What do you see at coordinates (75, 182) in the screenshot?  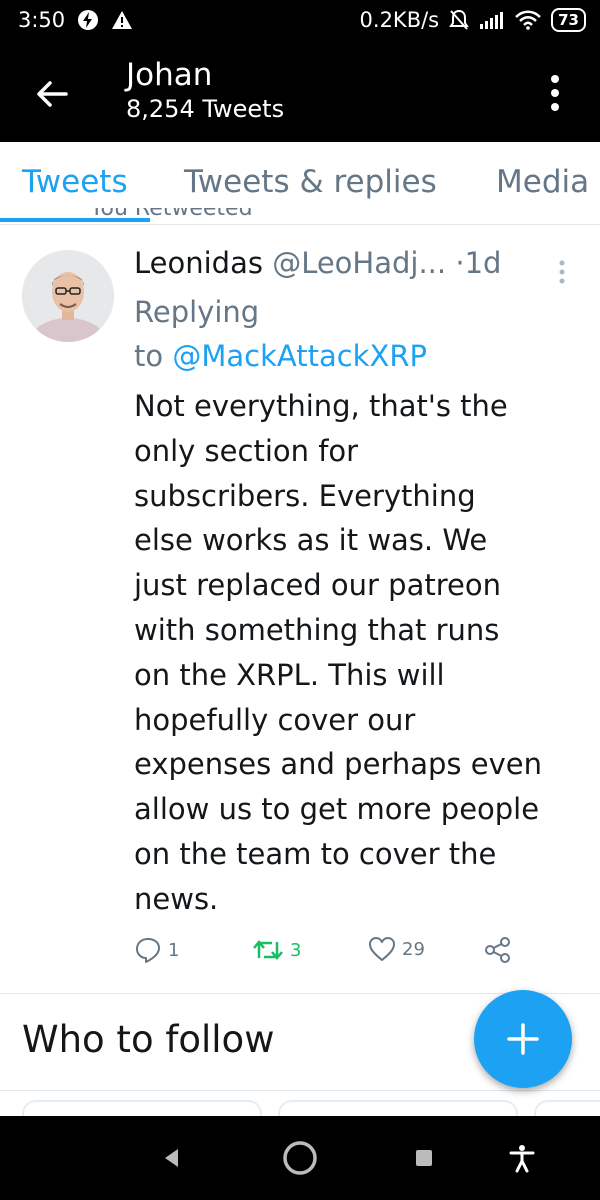 I see `tab-tweets: Tweets` at bounding box center [75, 182].